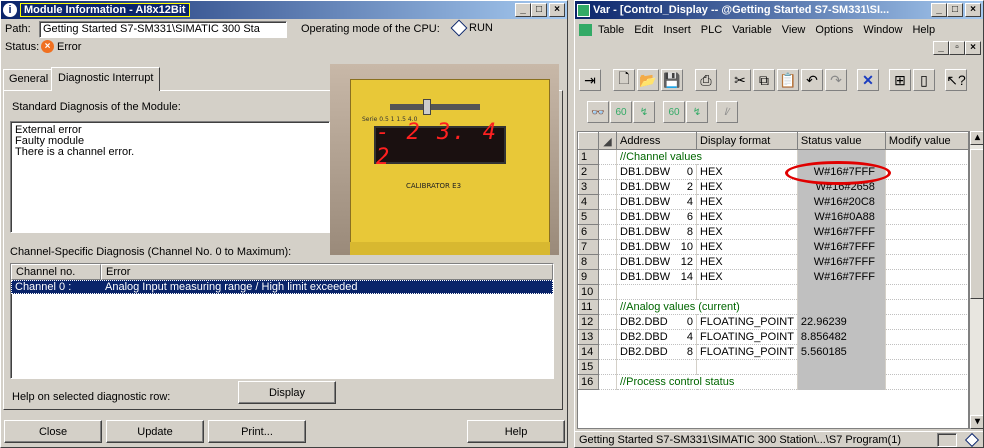 Image resolution: width=984 pixels, height=448 pixels. I want to click on row-number: 3, so click(588, 187).